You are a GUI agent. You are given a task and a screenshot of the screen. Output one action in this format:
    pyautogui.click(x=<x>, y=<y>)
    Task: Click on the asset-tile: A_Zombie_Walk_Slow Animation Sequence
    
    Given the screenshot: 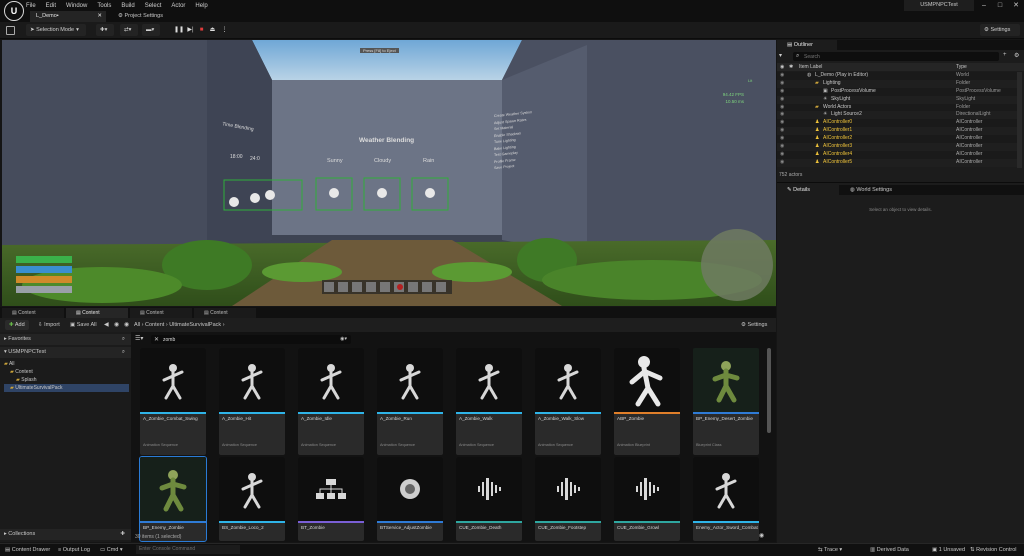 What is the action you would take?
    pyautogui.click(x=568, y=401)
    